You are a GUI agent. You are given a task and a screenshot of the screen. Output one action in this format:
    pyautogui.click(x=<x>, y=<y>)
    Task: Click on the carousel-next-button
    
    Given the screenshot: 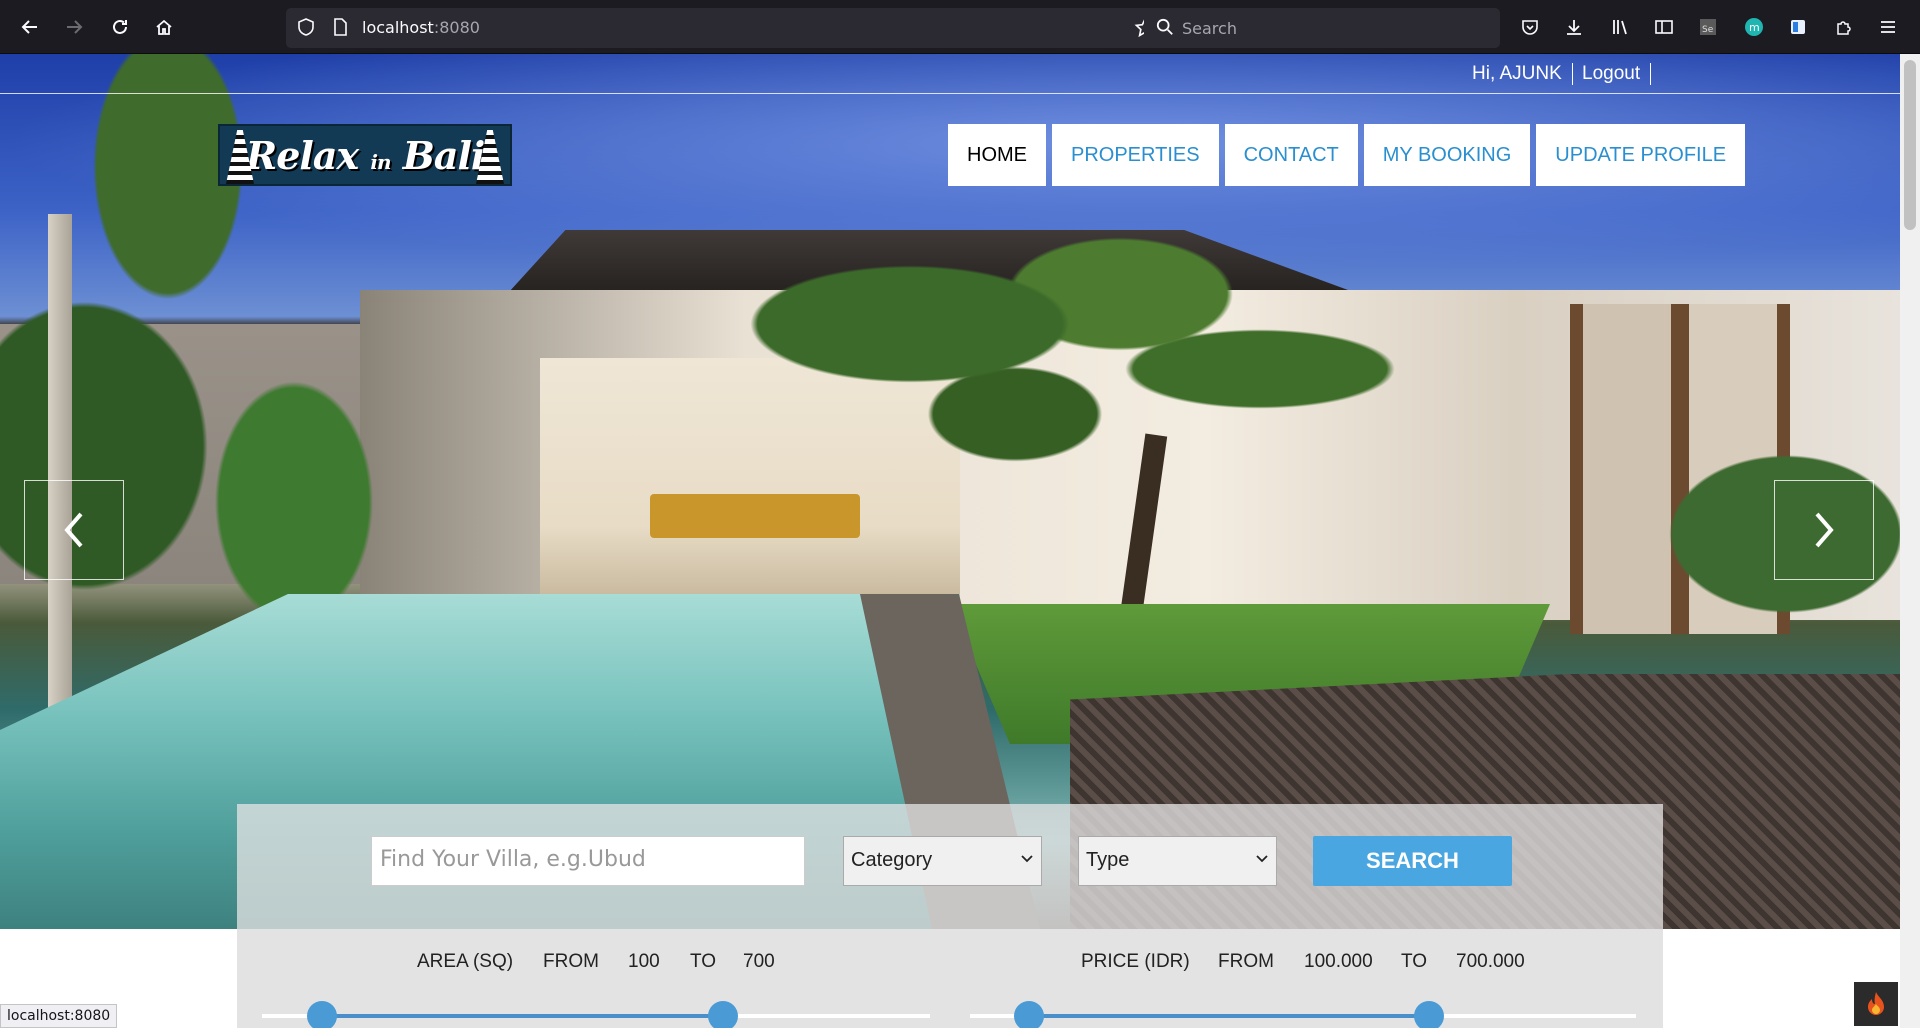 What is the action you would take?
    pyautogui.click(x=1824, y=530)
    